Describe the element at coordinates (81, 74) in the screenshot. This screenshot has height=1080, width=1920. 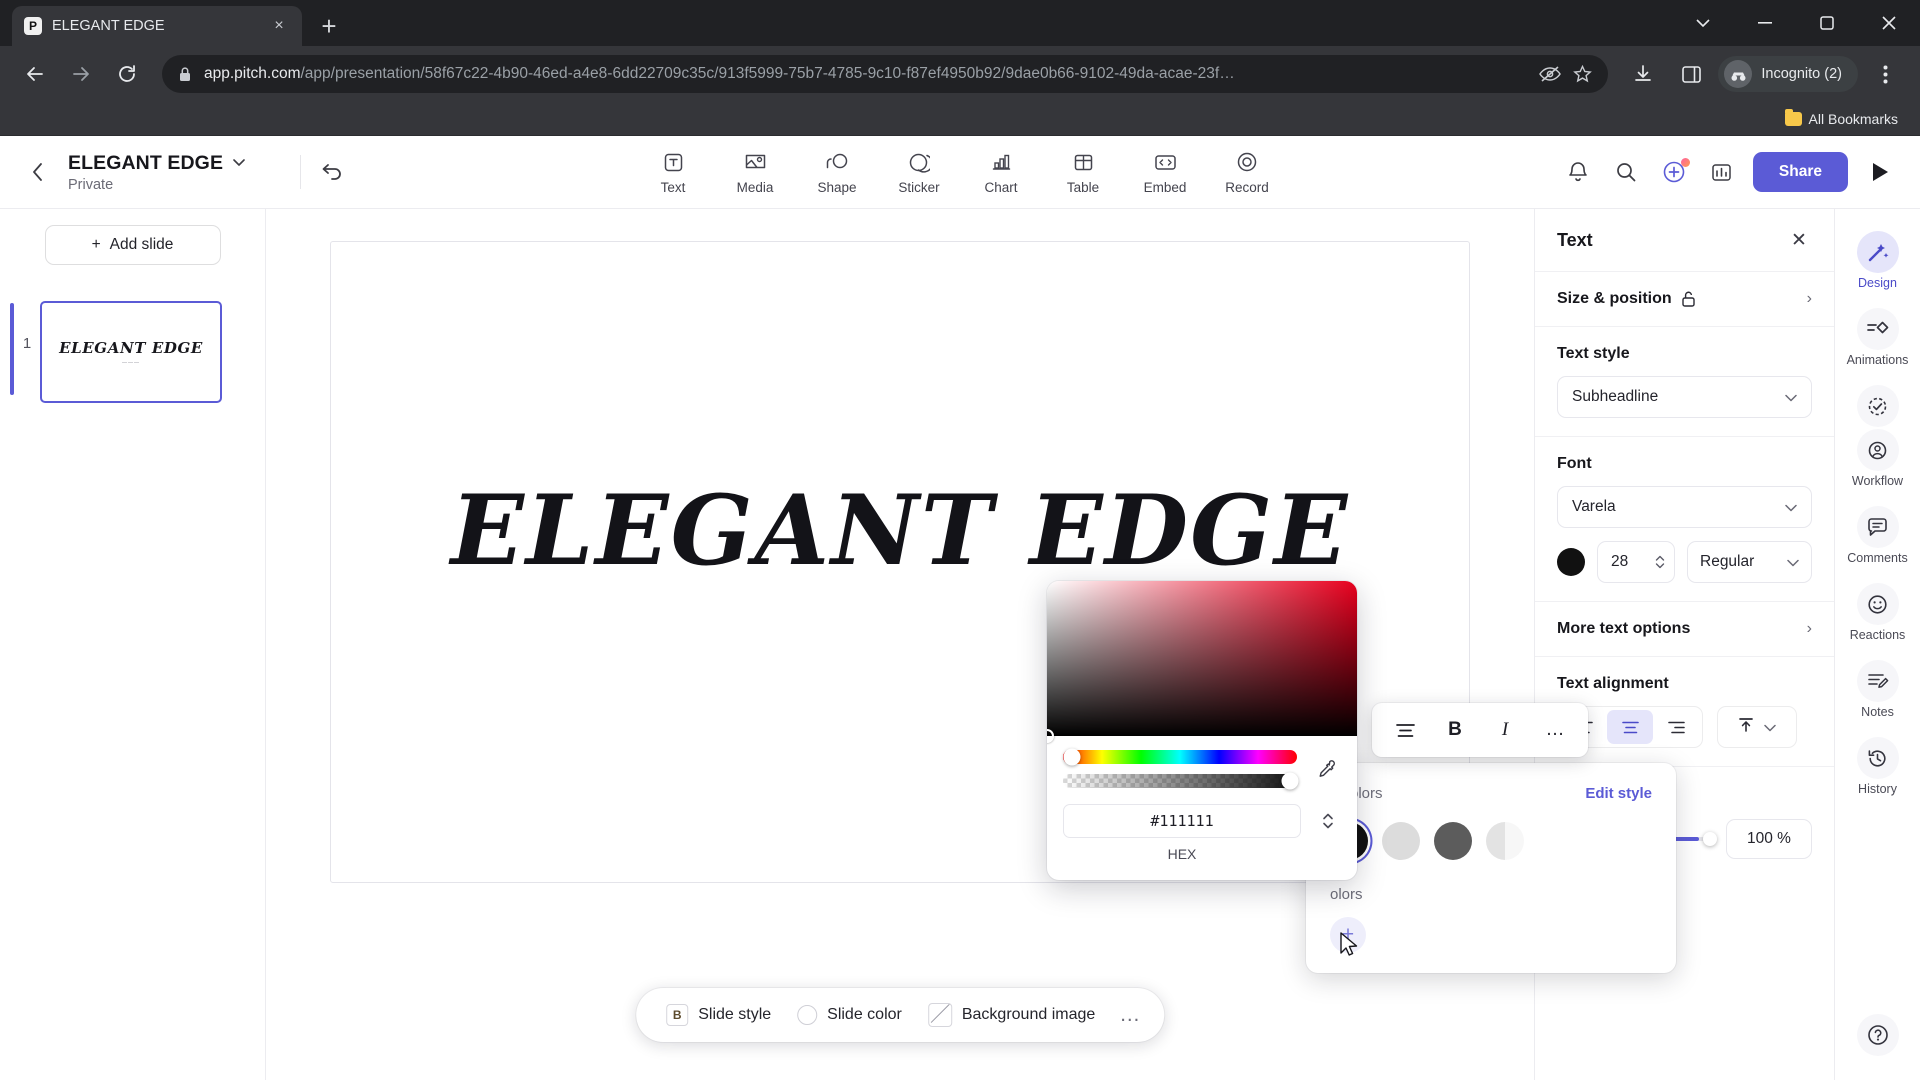
I see `forward-button` at that location.